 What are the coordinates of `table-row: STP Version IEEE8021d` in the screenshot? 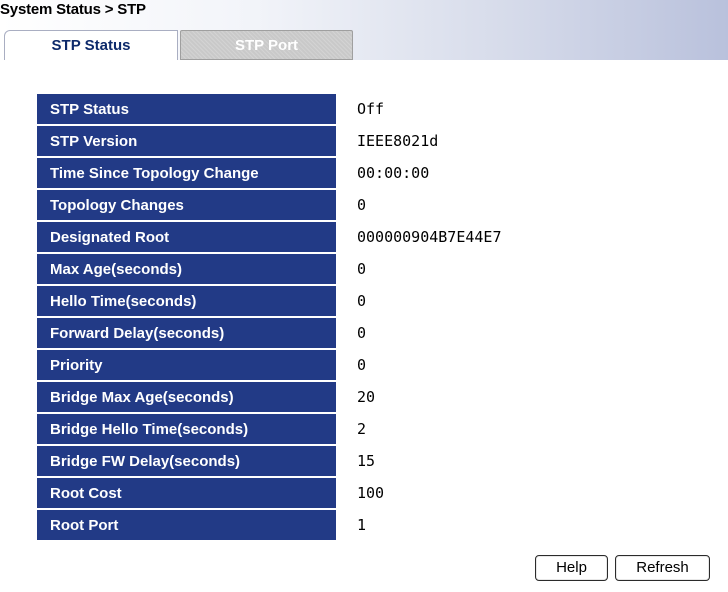 It's located at (364, 141).